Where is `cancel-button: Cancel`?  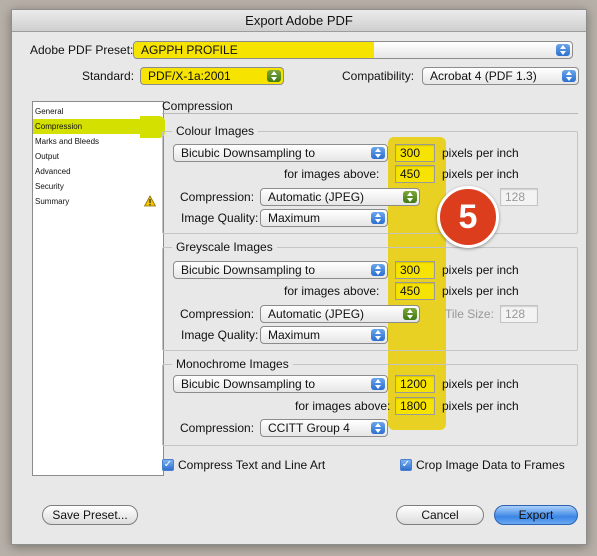 cancel-button: Cancel is located at coordinates (440, 515).